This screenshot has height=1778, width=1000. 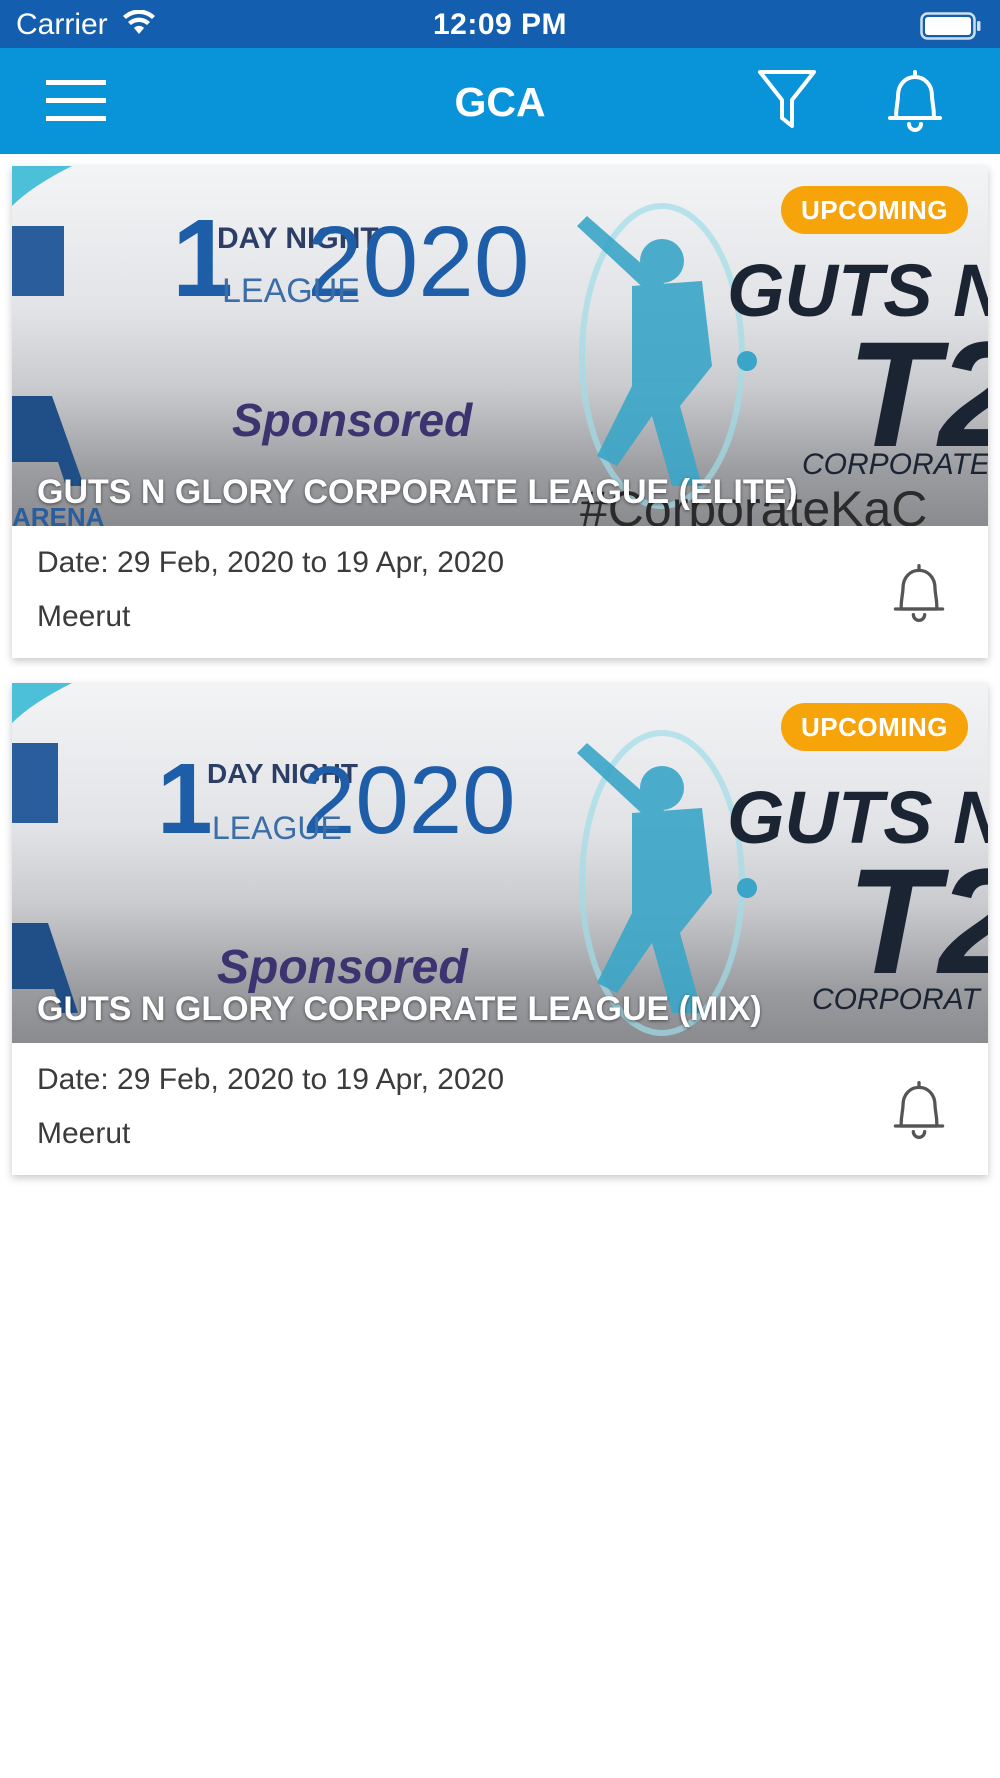 I want to click on banner-text-t2: T2, so click(x=917, y=921).